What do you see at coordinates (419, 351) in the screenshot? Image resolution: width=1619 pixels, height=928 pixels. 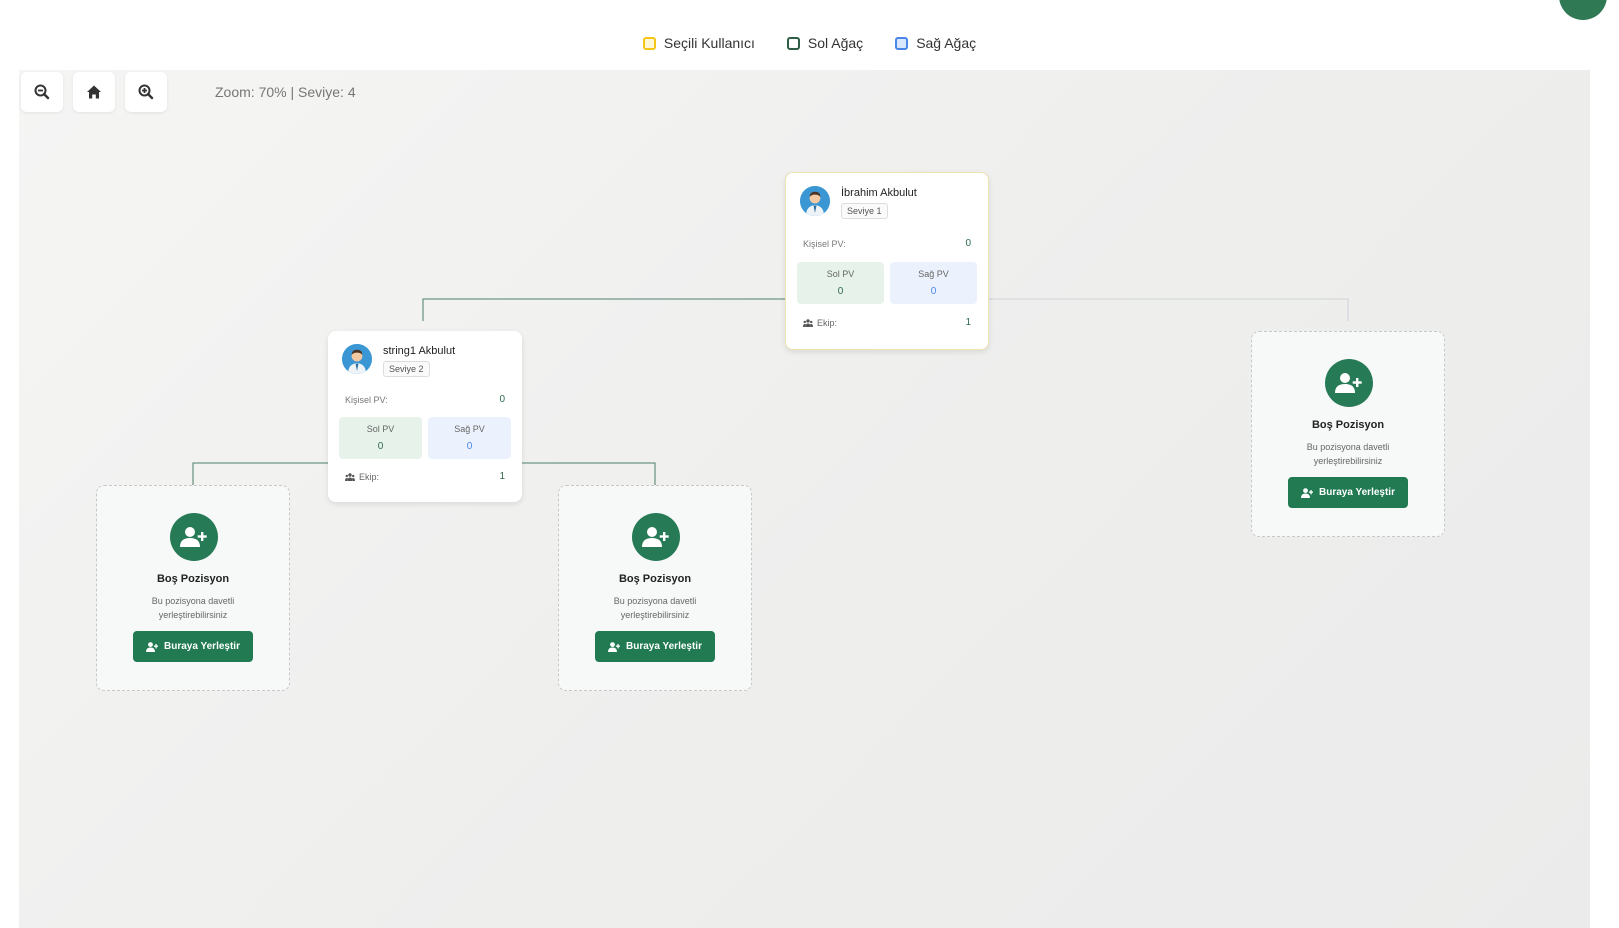 I see `member-name: string1 Akbulut` at bounding box center [419, 351].